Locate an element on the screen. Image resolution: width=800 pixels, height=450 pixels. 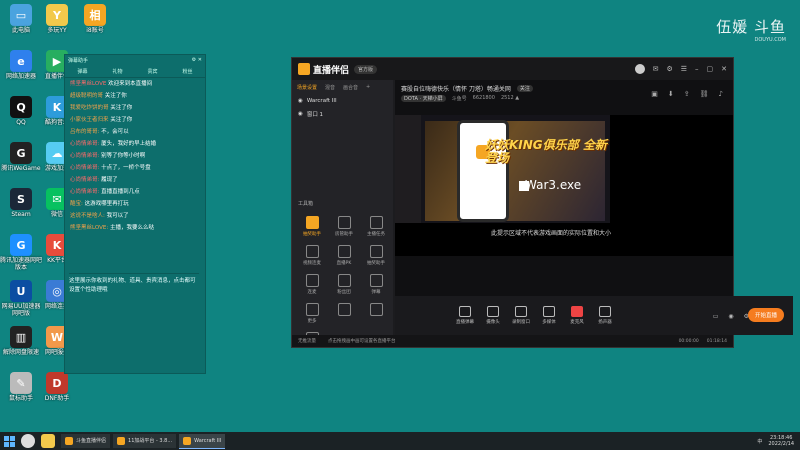
chat-username: 小家伙王者归来 is located at coordinates (89, 120).